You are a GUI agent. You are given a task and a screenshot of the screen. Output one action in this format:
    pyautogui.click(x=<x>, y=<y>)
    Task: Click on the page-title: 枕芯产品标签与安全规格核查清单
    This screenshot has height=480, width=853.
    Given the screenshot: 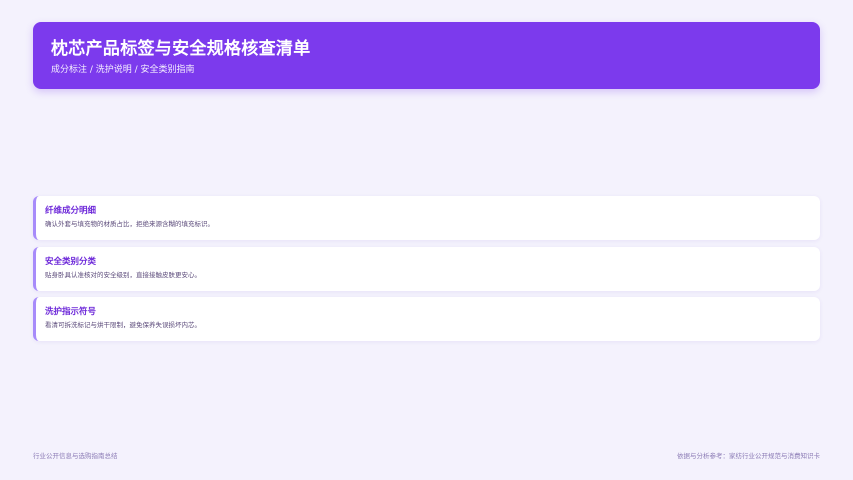 What is the action you would take?
    pyautogui.click(x=181, y=49)
    